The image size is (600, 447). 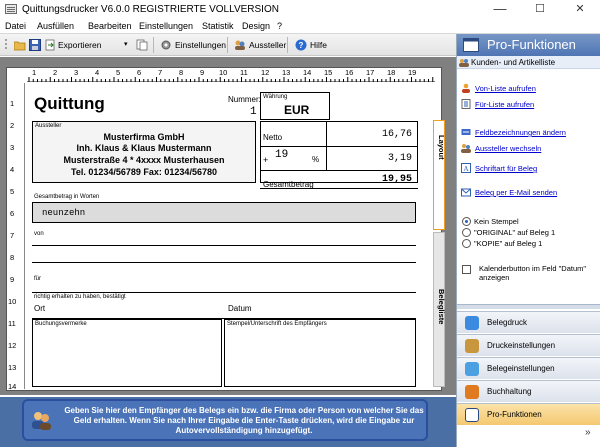 I want to click on ruler-v-label: 11, so click(x=12, y=323).